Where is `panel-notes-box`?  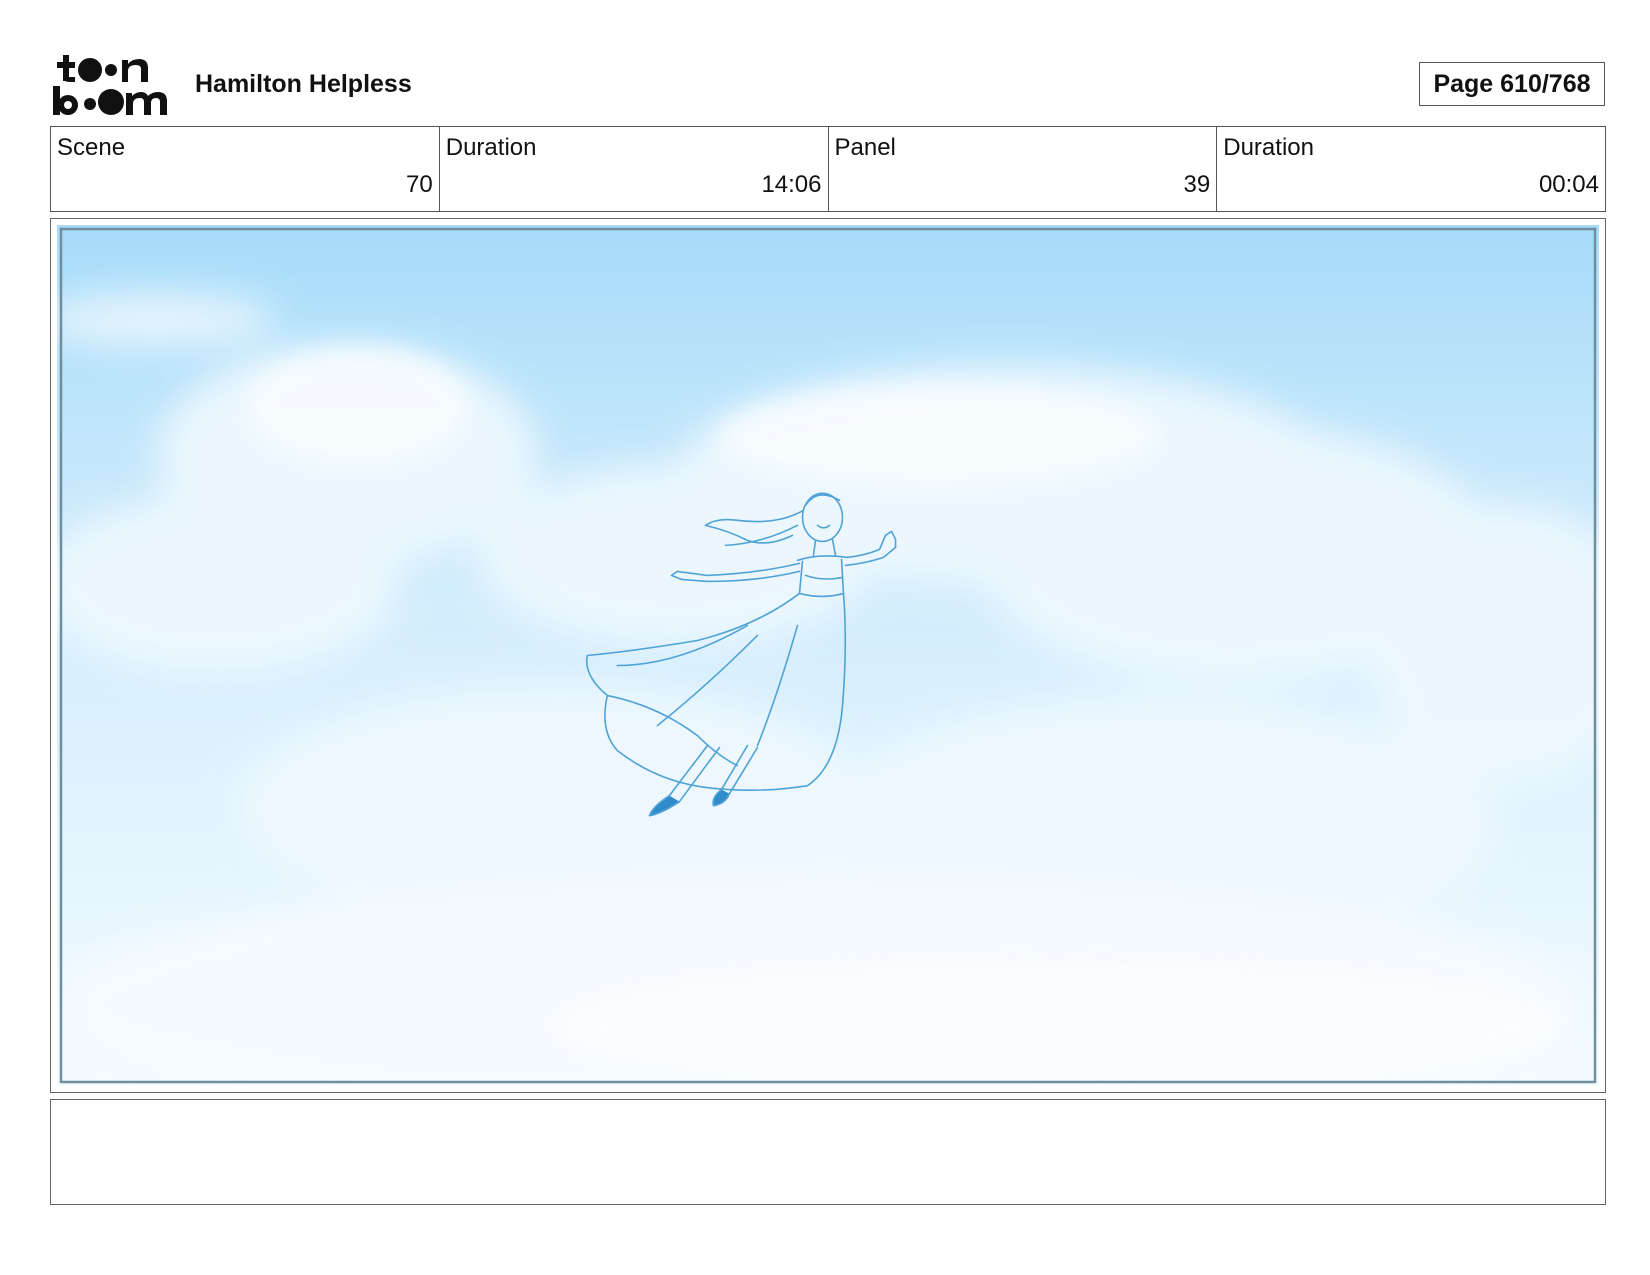
panel-notes-box is located at coordinates (828, 1152).